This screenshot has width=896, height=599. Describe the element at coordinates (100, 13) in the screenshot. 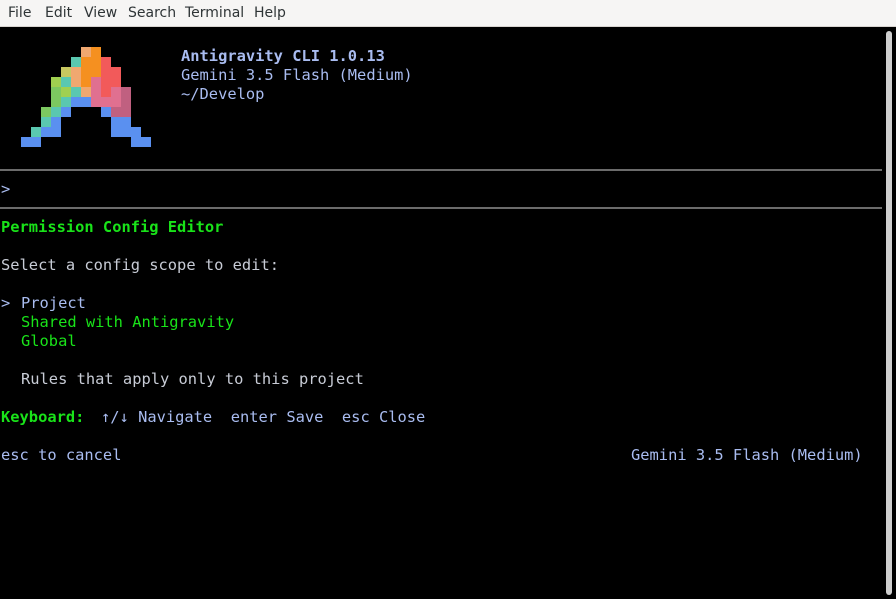

I see `menu-view: View` at that location.